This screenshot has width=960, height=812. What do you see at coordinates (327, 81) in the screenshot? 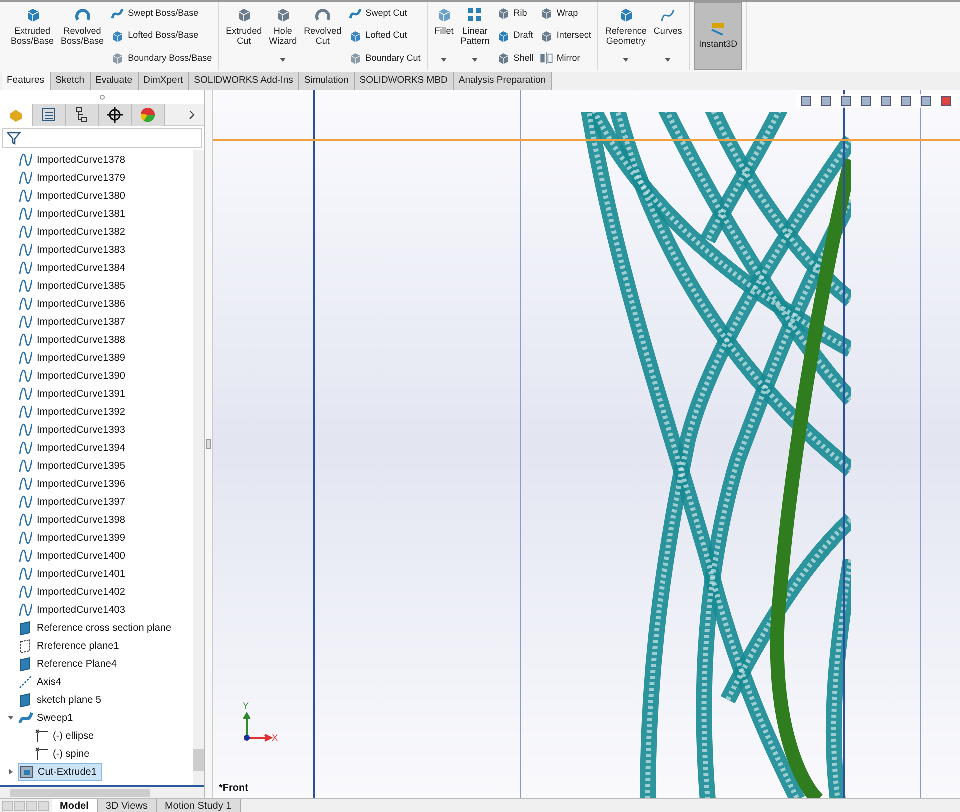
I see `ribbon-tab: Simulation` at bounding box center [327, 81].